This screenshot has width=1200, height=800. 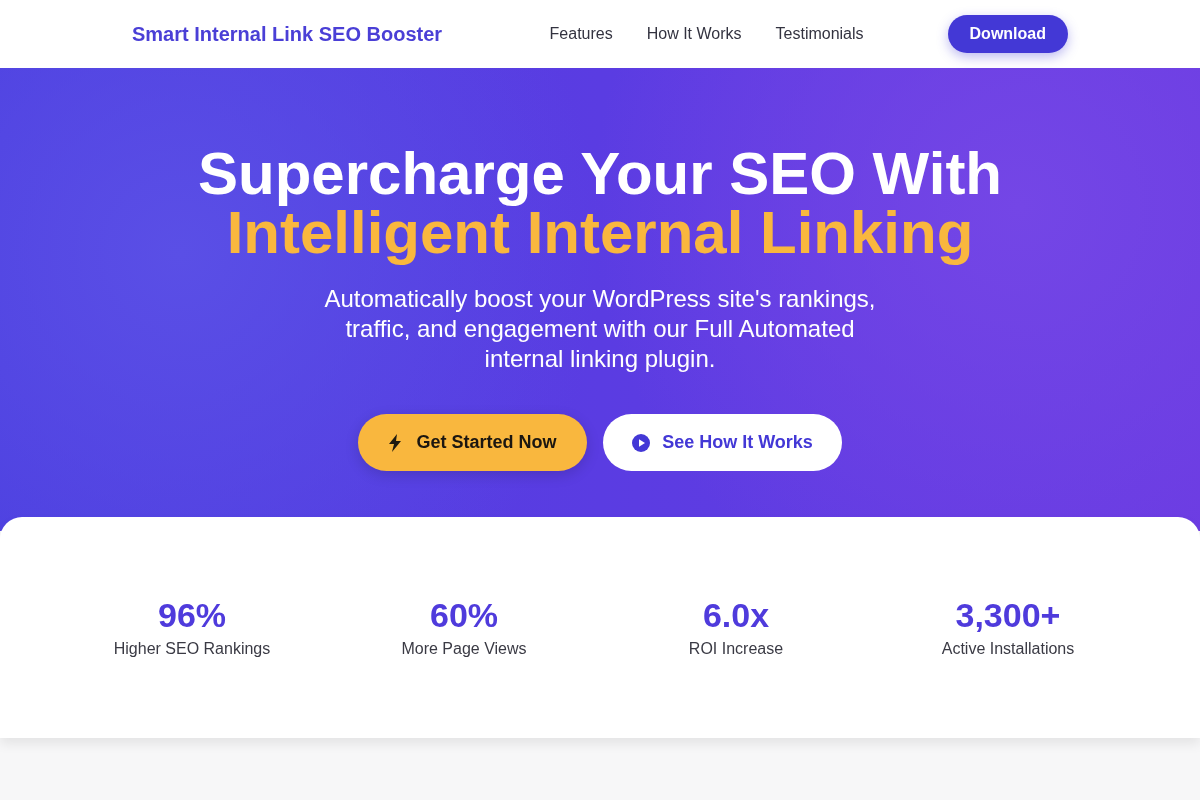 What do you see at coordinates (464, 649) in the screenshot?
I see `stat-label: More Page Views` at bounding box center [464, 649].